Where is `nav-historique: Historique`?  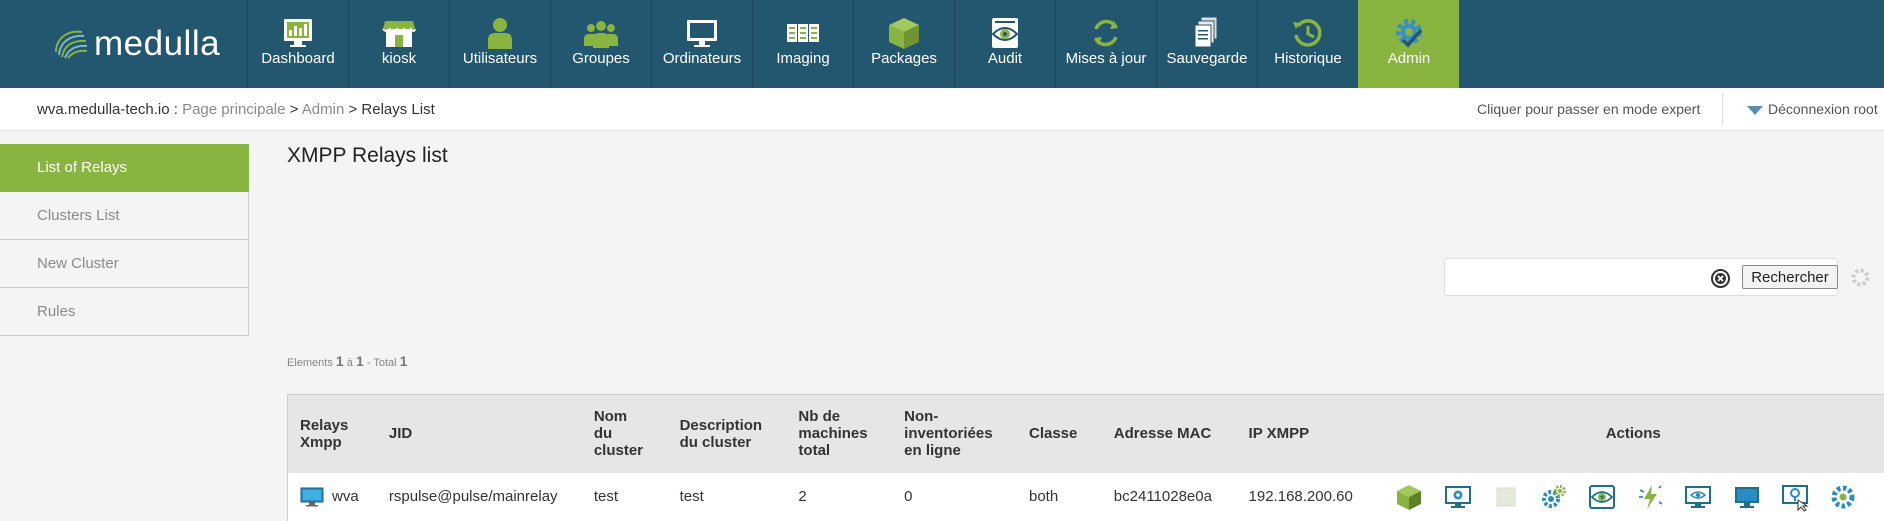
nav-historique: Historique is located at coordinates (1307, 44).